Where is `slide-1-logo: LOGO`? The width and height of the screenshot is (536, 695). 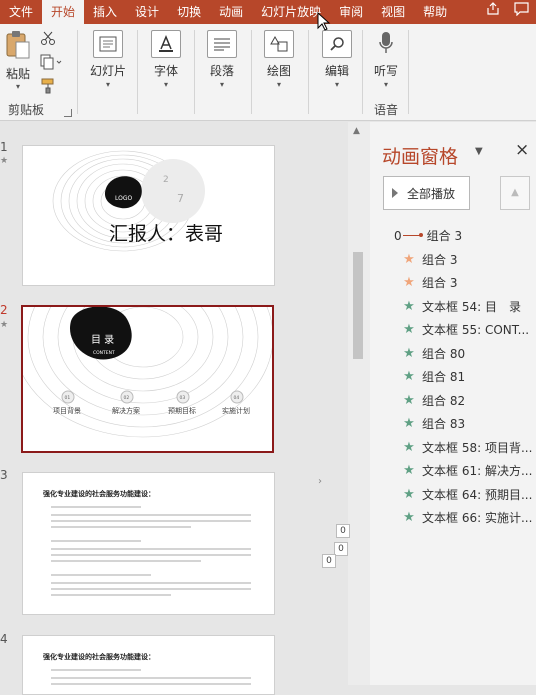
slide-1-logo: LOGO is located at coordinates (124, 198).